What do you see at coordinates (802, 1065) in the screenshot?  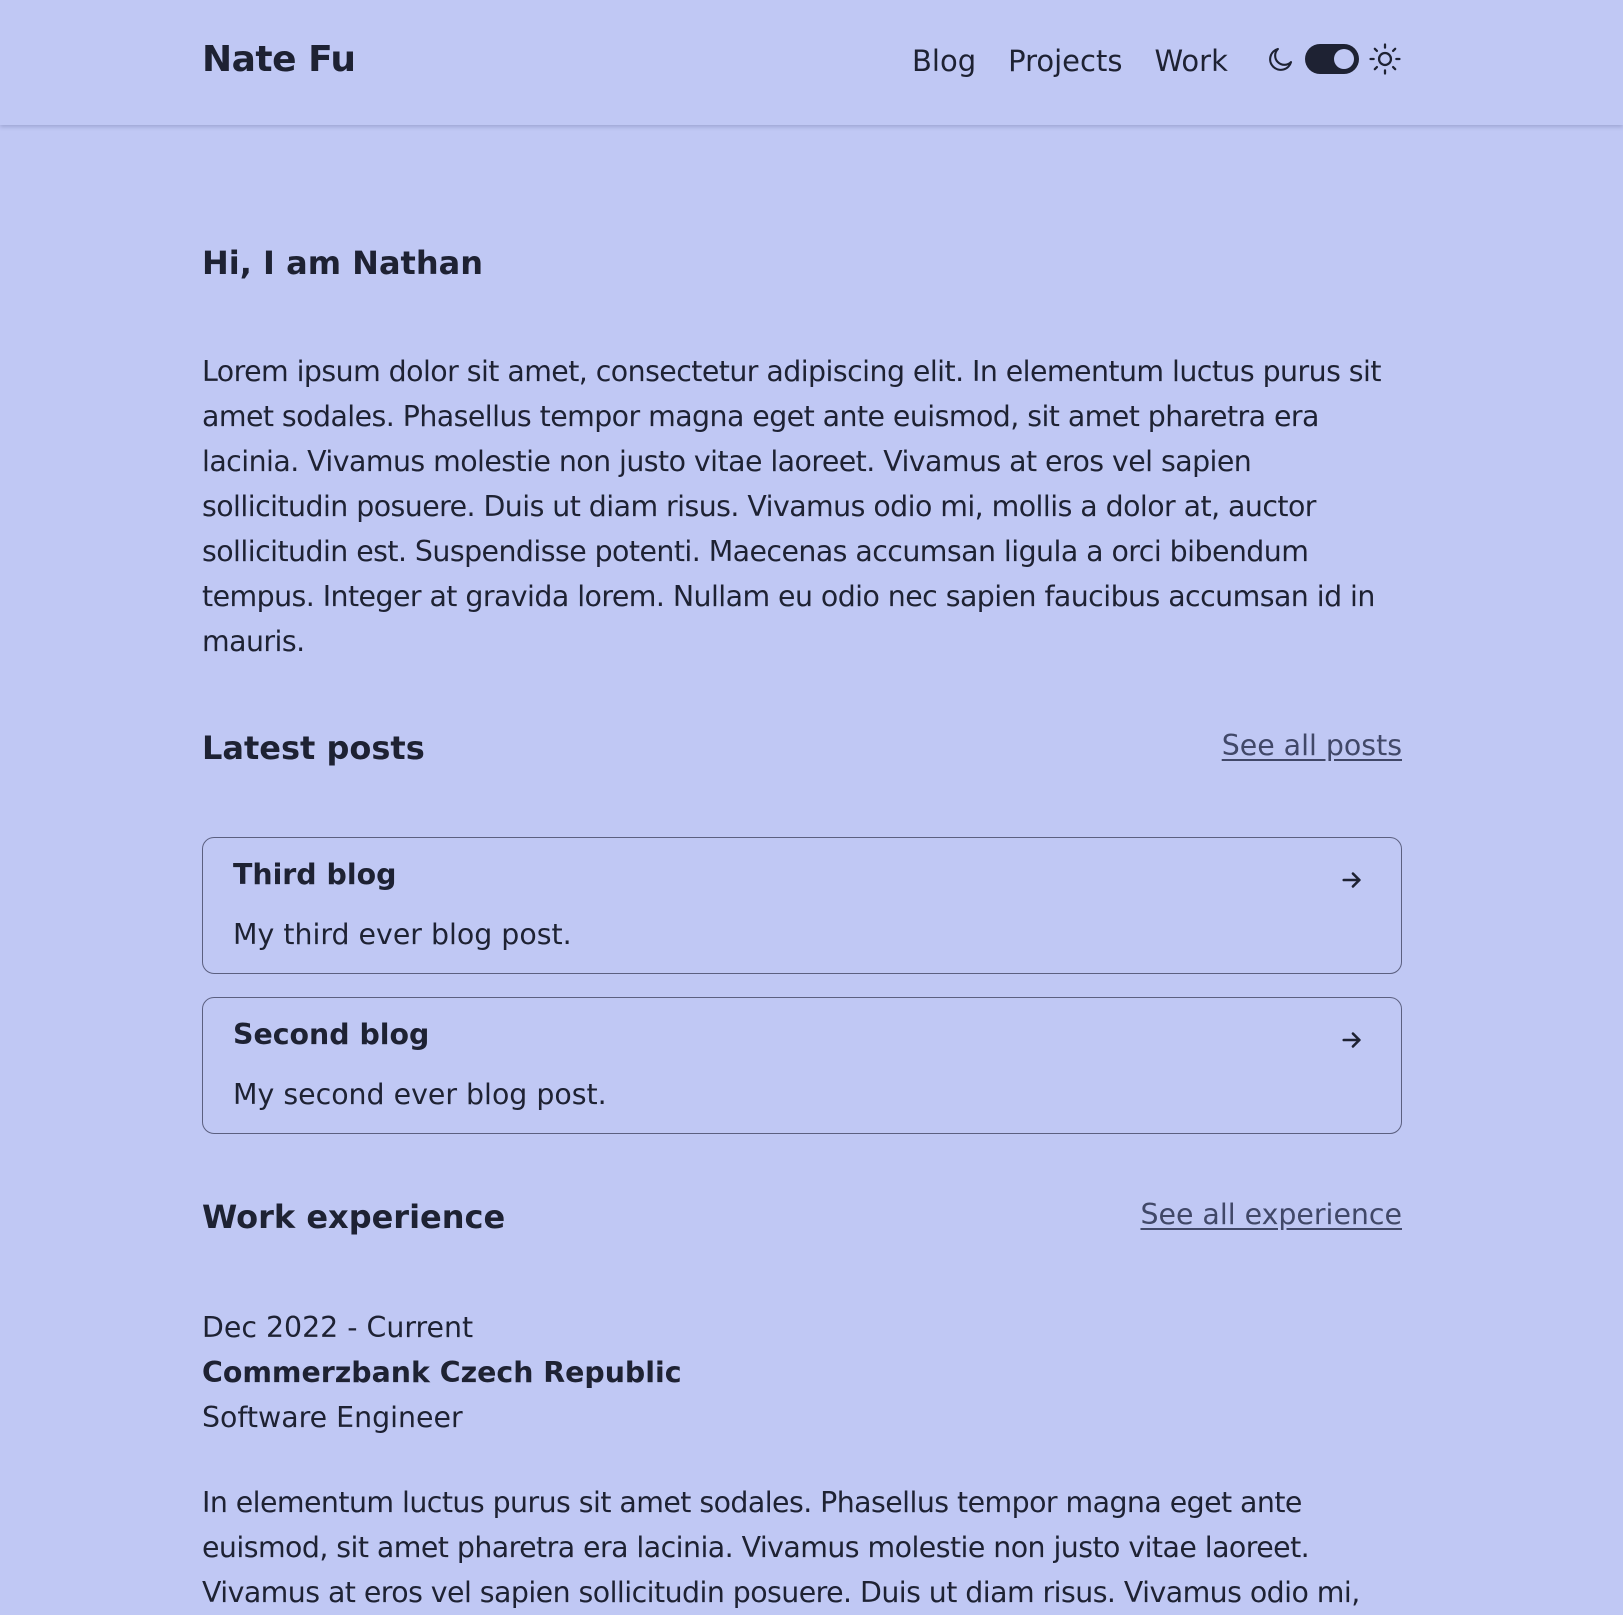 I see `post-card: Second blog My second ever blog post.` at bounding box center [802, 1065].